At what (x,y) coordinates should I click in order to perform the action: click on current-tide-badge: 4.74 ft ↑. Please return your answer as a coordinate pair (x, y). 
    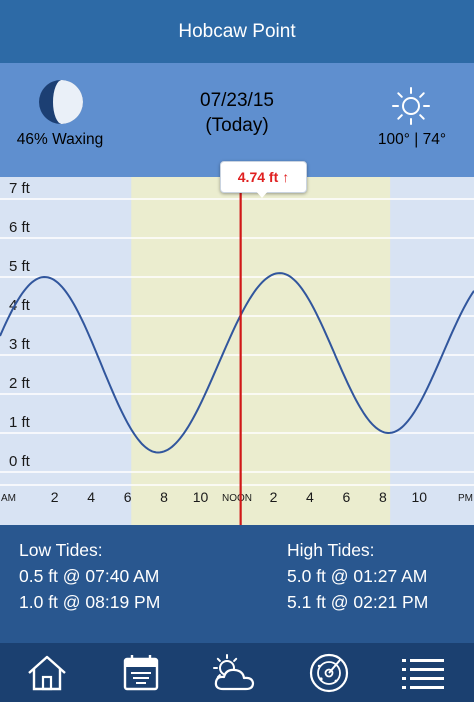
    Looking at the image, I should click on (263, 177).